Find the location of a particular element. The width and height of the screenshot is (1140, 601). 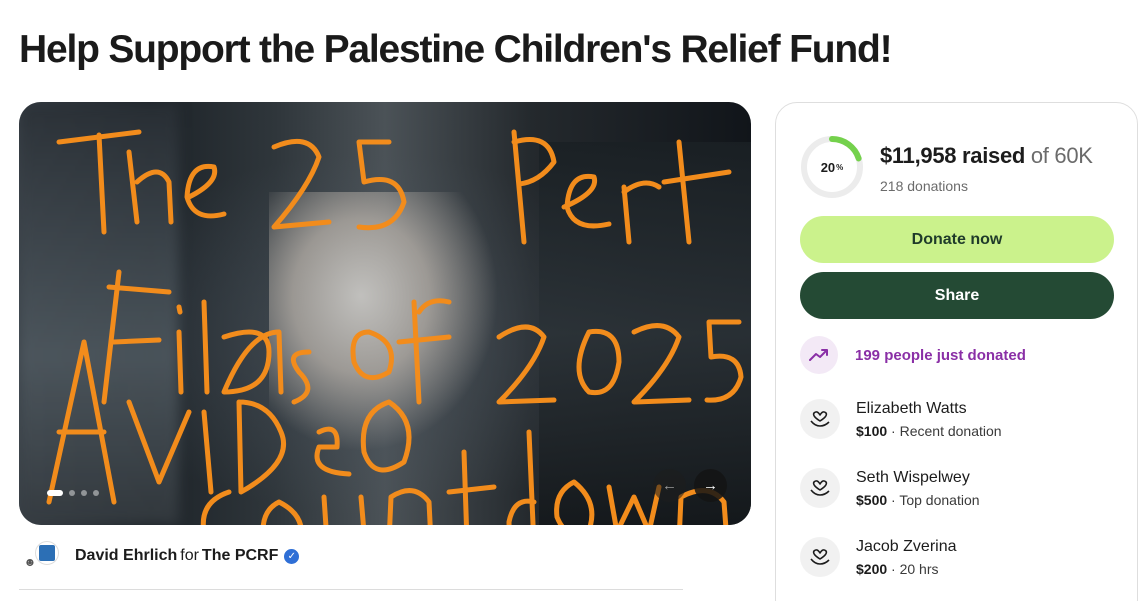

organizer-divider is located at coordinates (351, 589).